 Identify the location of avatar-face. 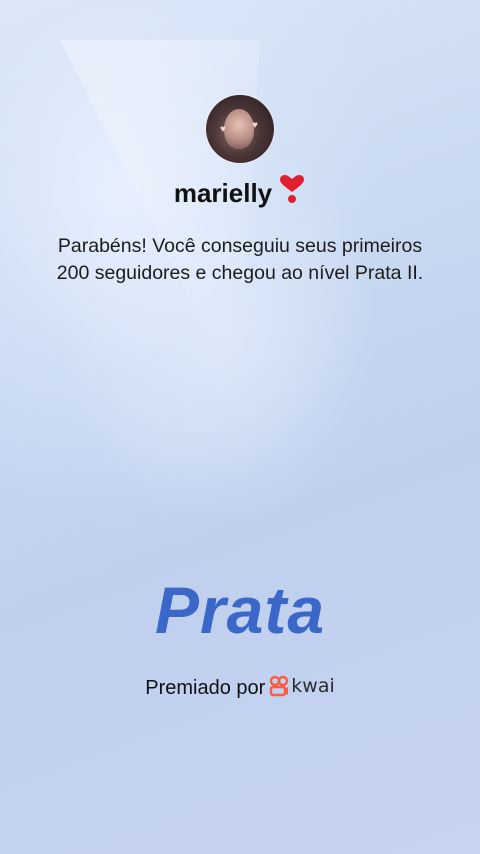
(239, 129).